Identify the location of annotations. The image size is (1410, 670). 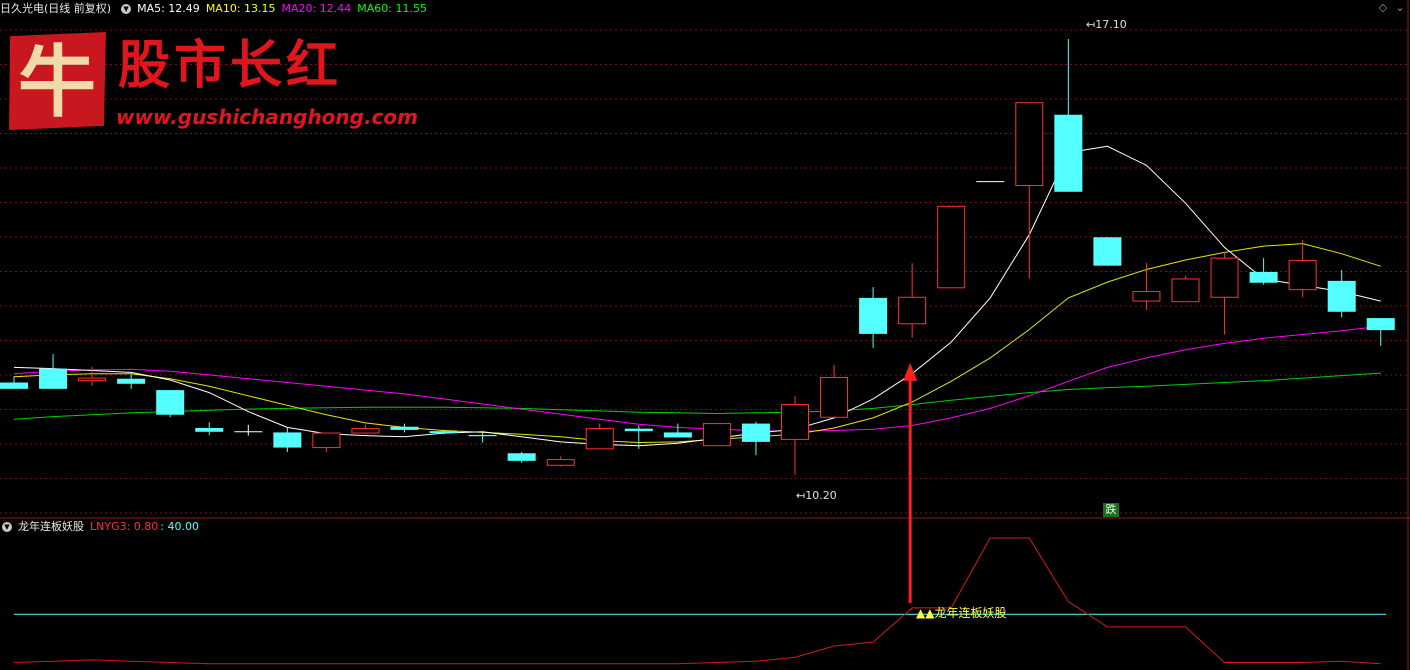
(910, 482).